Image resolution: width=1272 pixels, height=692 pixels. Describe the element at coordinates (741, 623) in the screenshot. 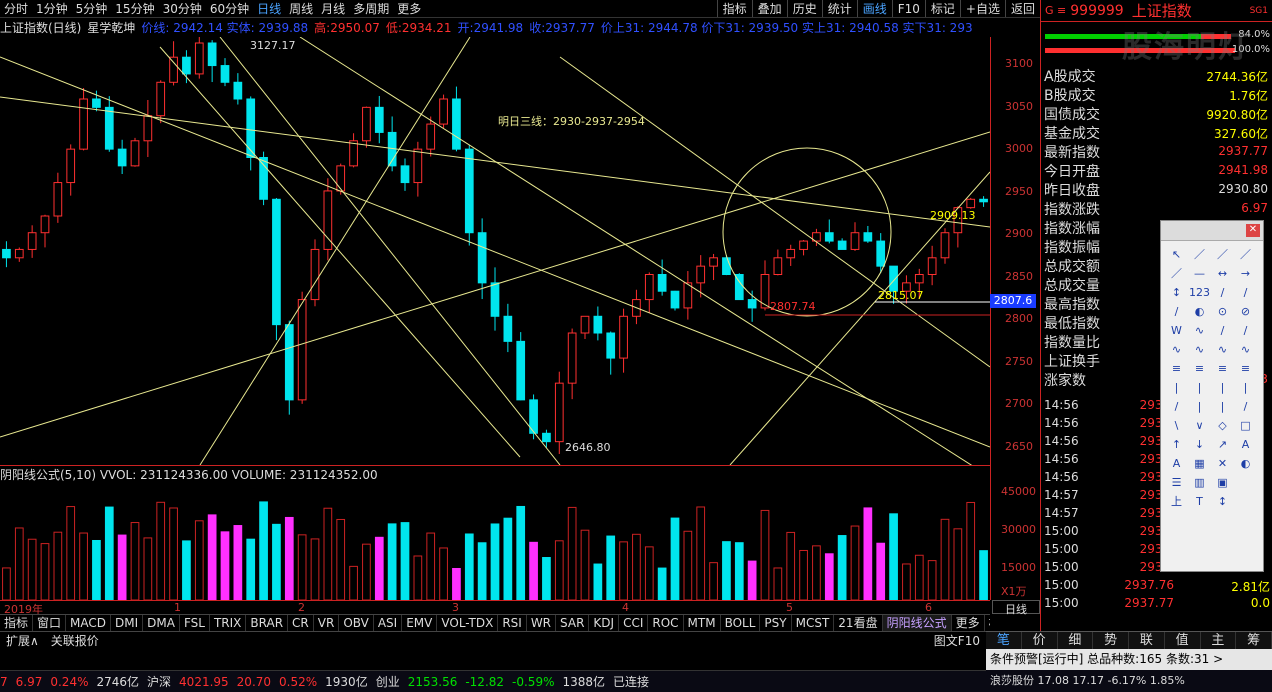

I see `indicator-tab: BOLL` at that location.